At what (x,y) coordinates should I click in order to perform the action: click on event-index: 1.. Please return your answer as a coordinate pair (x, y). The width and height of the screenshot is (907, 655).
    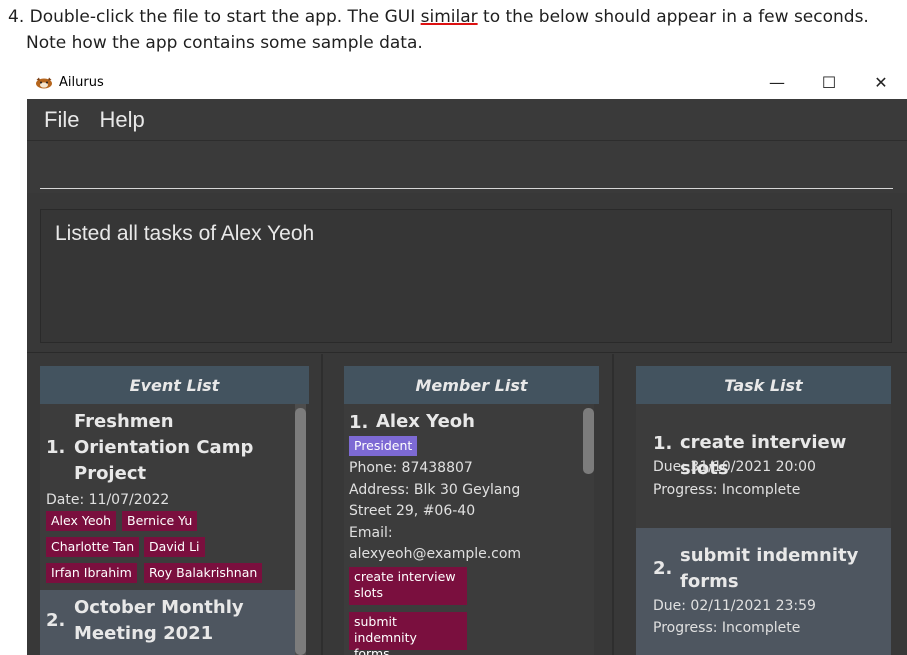
    Looking at the image, I should click on (56, 447).